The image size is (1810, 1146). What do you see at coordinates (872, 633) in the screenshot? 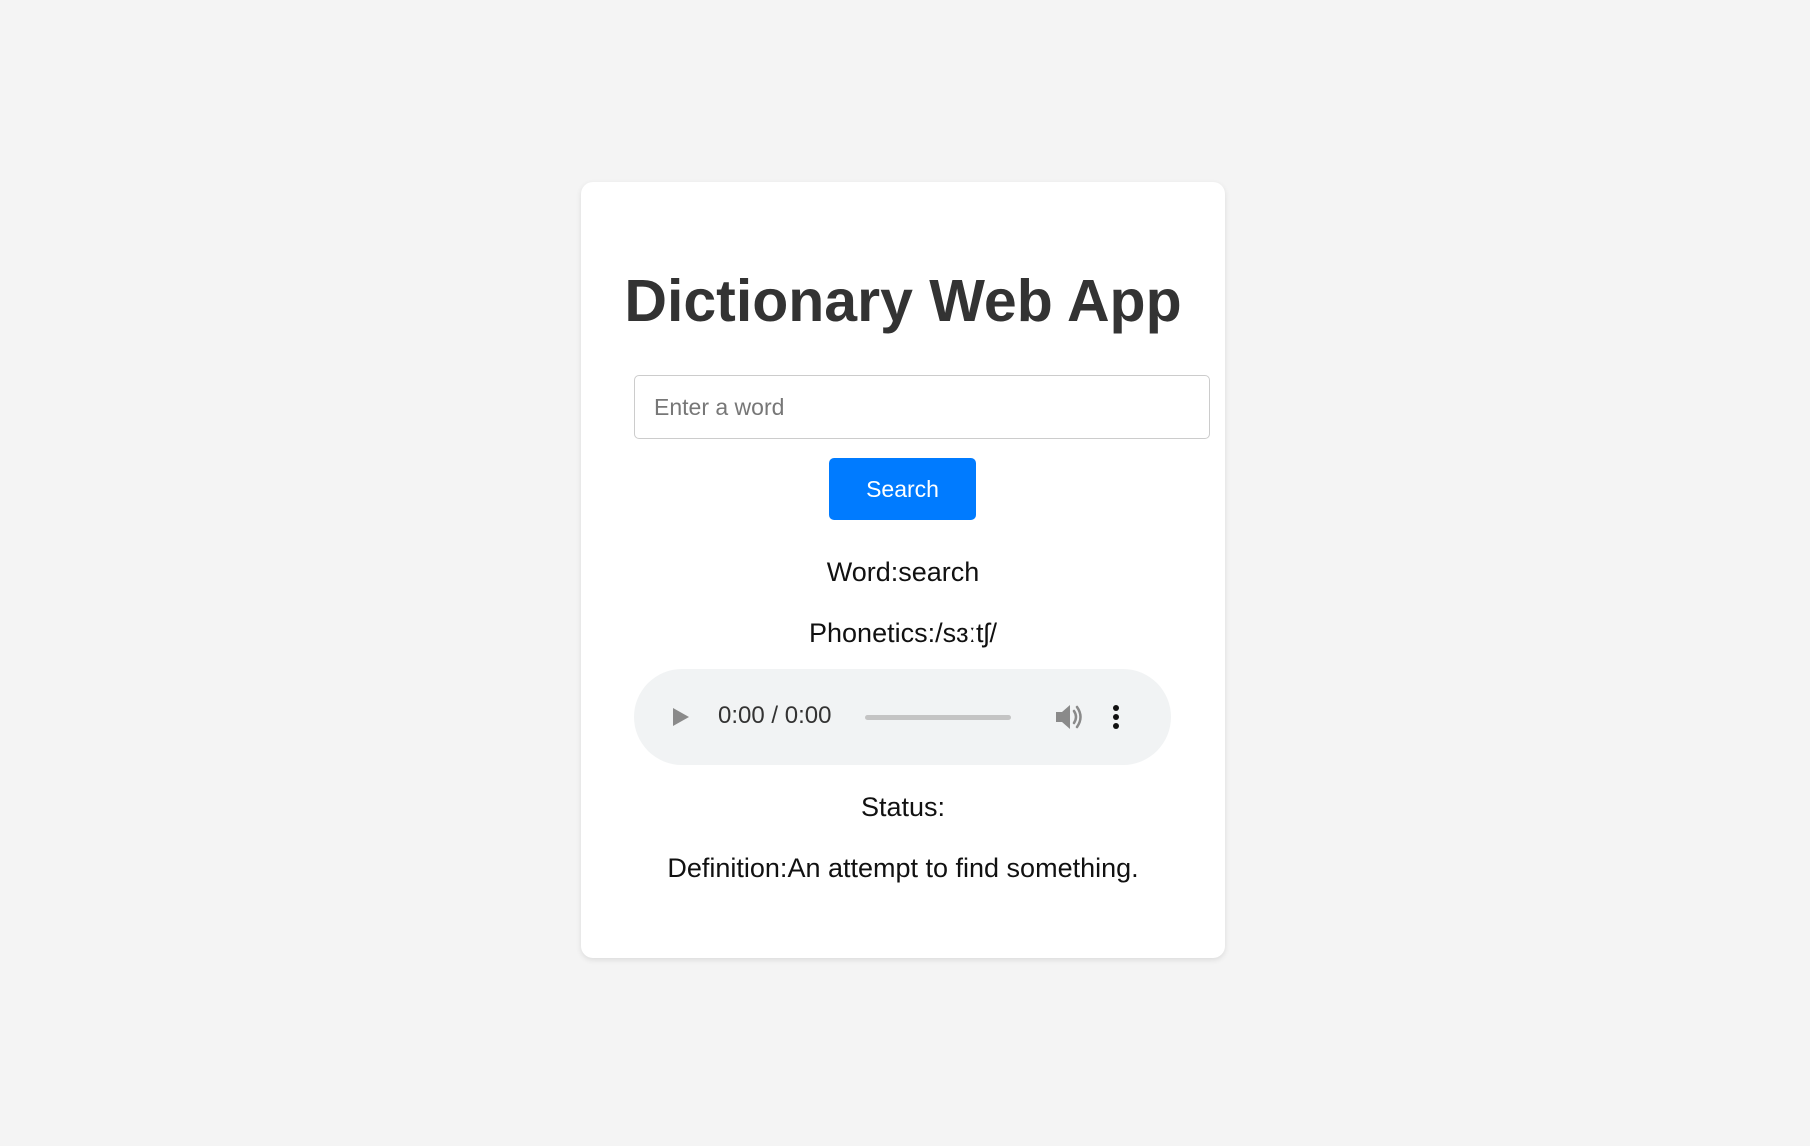
I see `phonetics-label: Phonetics:` at bounding box center [872, 633].